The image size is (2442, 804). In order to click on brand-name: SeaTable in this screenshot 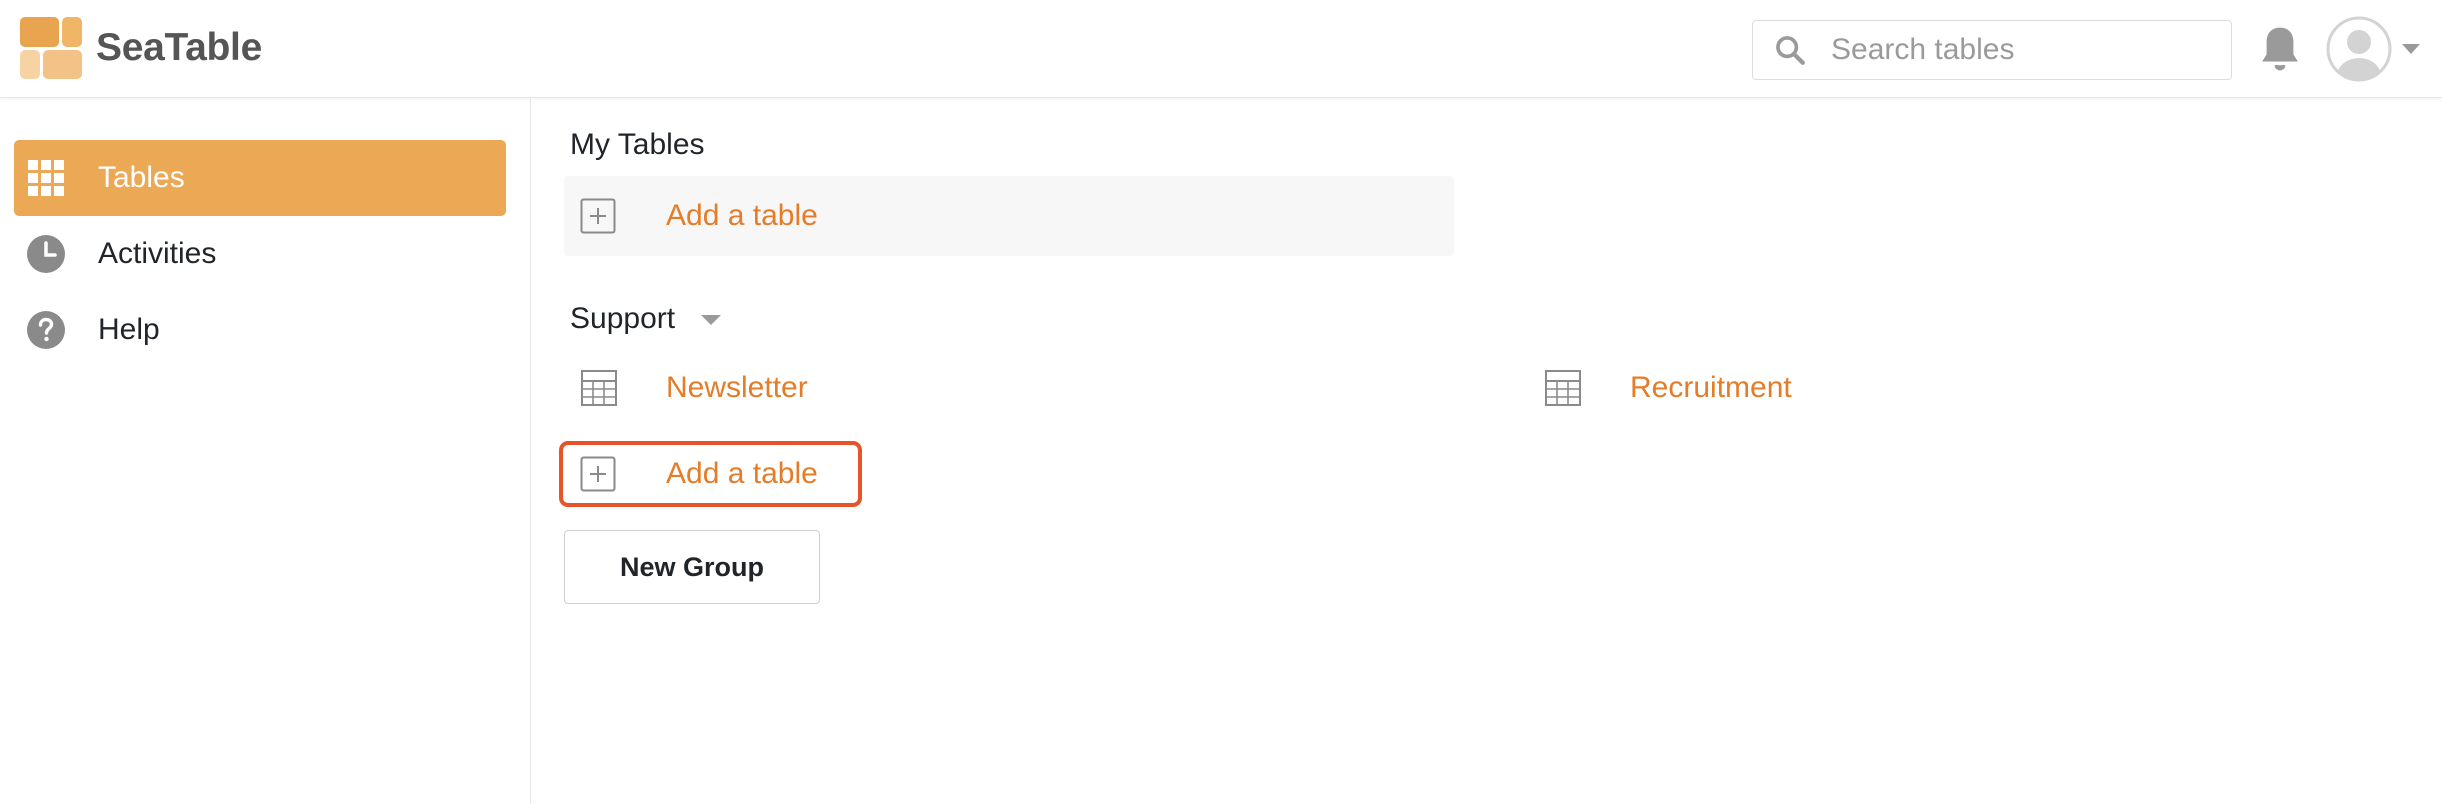, I will do `click(179, 47)`.